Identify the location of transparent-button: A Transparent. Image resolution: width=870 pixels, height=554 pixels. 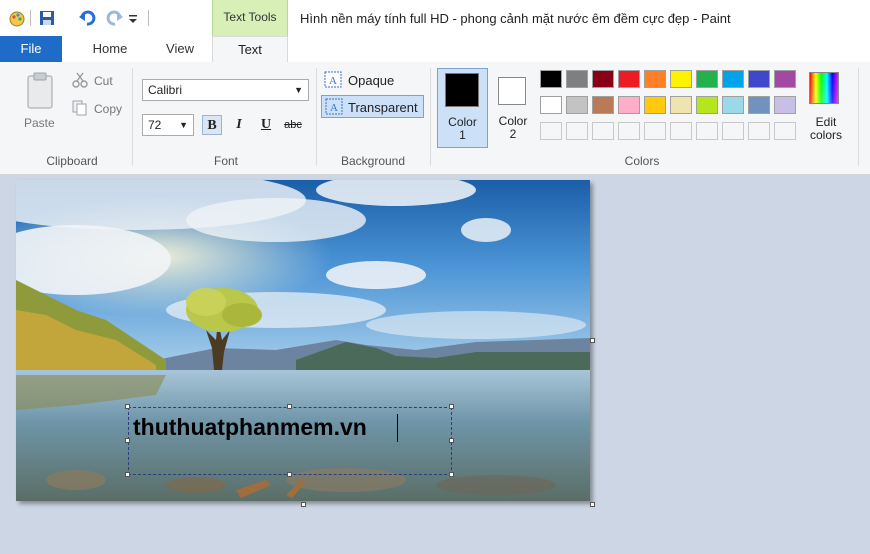
(372, 106).